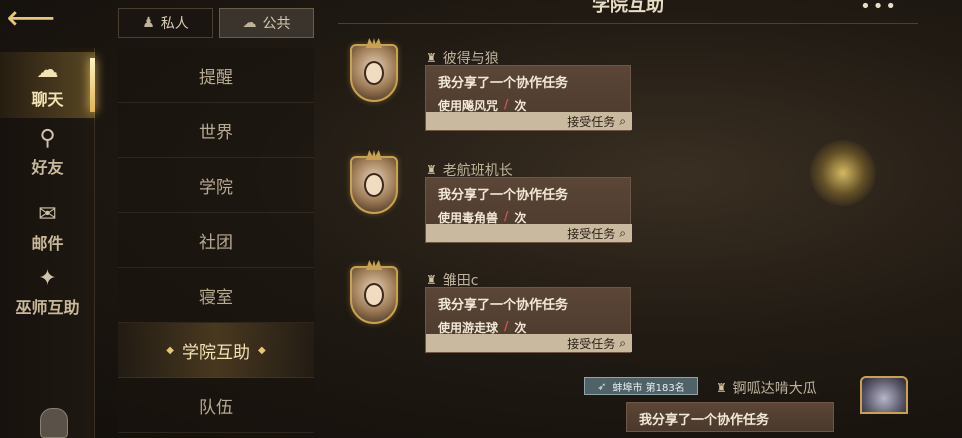 Image resolution: width=962 pixels, height=438 pixels. What do you see at coordinates (47, 293) in the screenshot?
I see `rail-item-wizard-help: ✦ 巫师互助` at bounding box center [47, 293].